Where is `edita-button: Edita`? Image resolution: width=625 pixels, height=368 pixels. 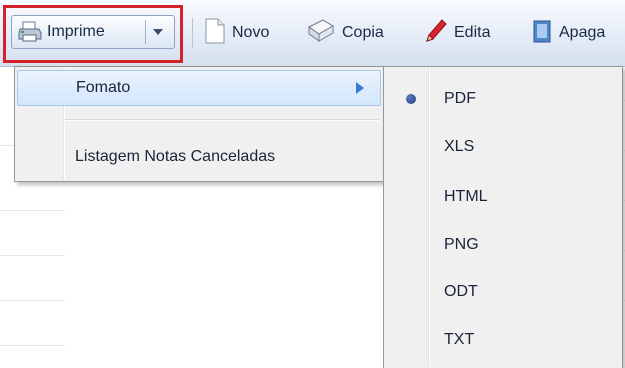 edita-button: Edita is located at coordinates (457, 33).